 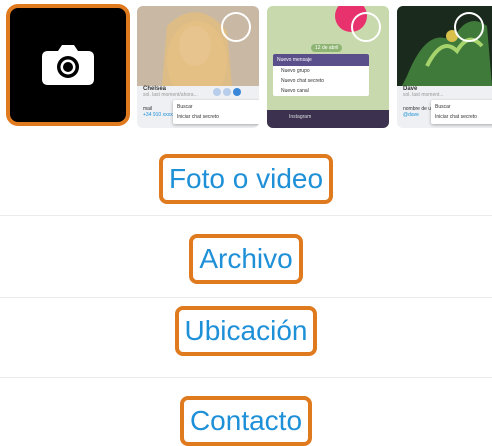 I want to click on call-icon, so click(x=217, y=92).